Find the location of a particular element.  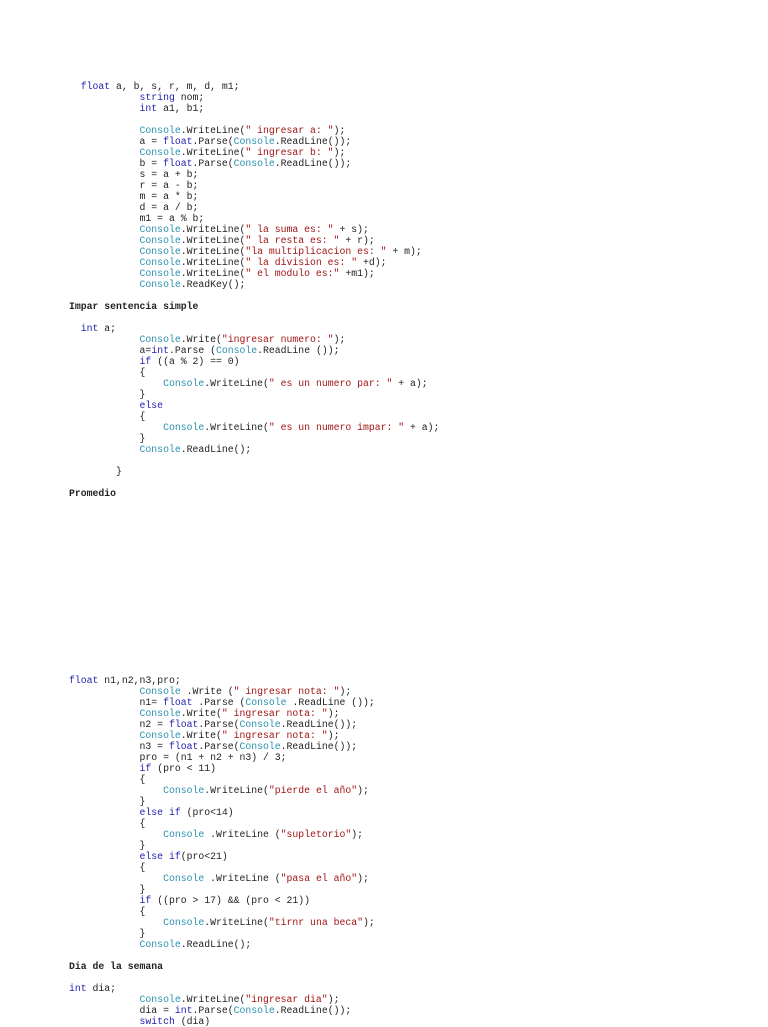

code-text: +d); is located at coordinates (372, 262).